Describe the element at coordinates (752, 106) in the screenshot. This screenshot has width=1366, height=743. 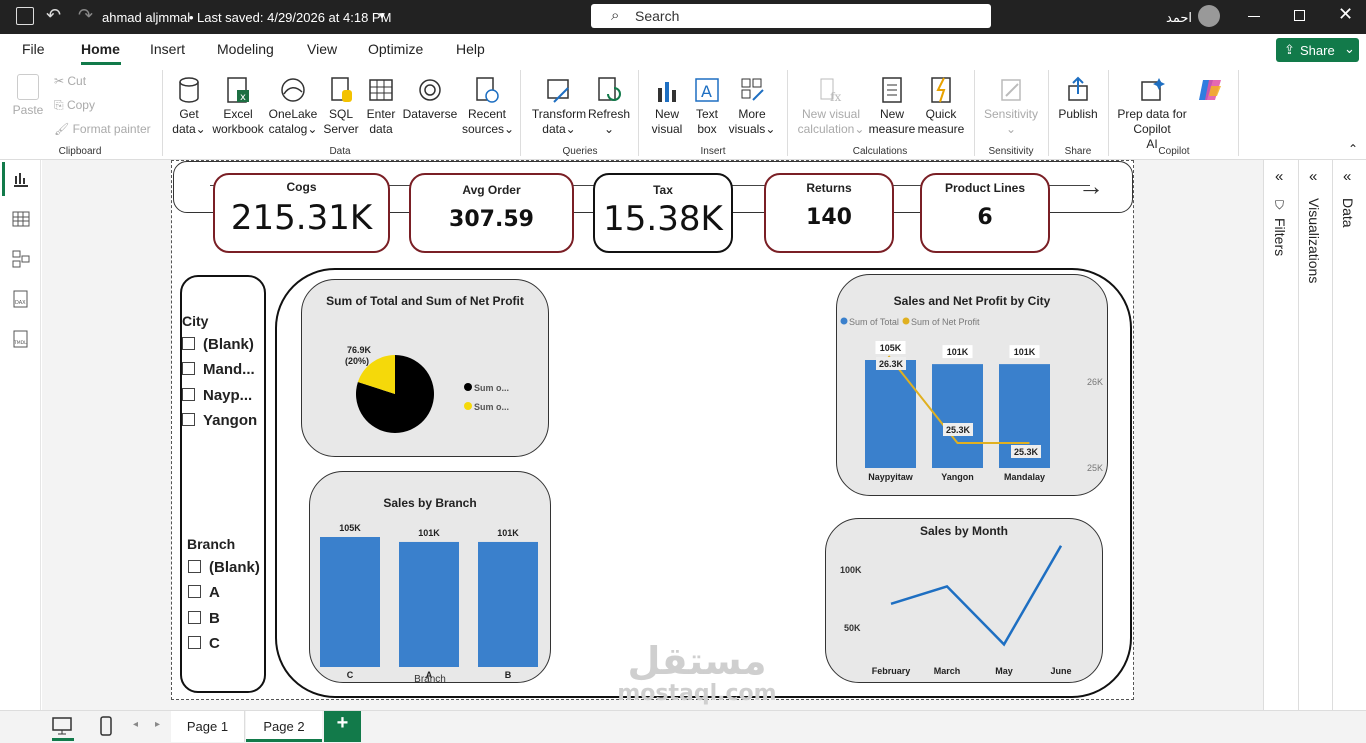
I see `more-visuals-button: More visuals⌄` at that location.